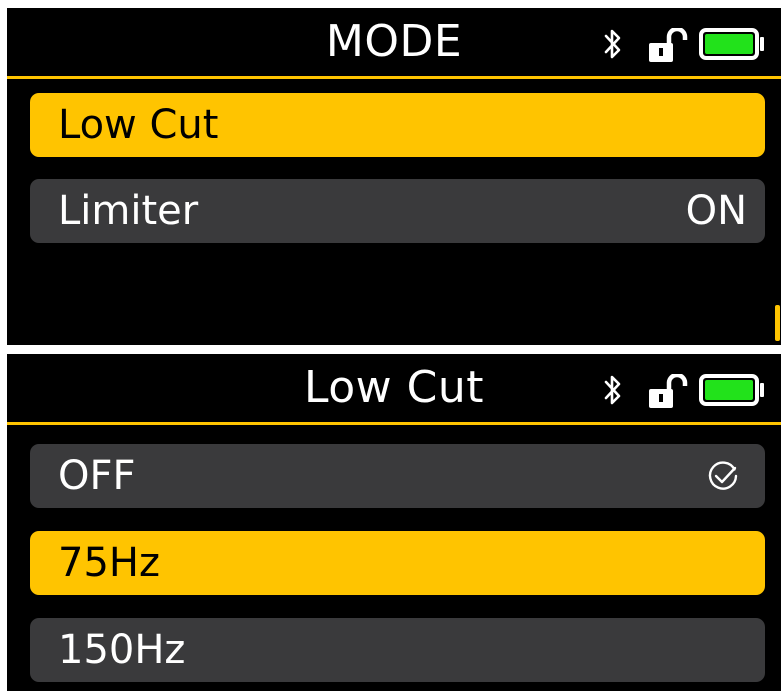 This screenshot has height=691, width=781. What do you see at coordinates (397, 563) in the screenshot?
I see `option-75hz: 75Hz` at bounding box center [397, 563].